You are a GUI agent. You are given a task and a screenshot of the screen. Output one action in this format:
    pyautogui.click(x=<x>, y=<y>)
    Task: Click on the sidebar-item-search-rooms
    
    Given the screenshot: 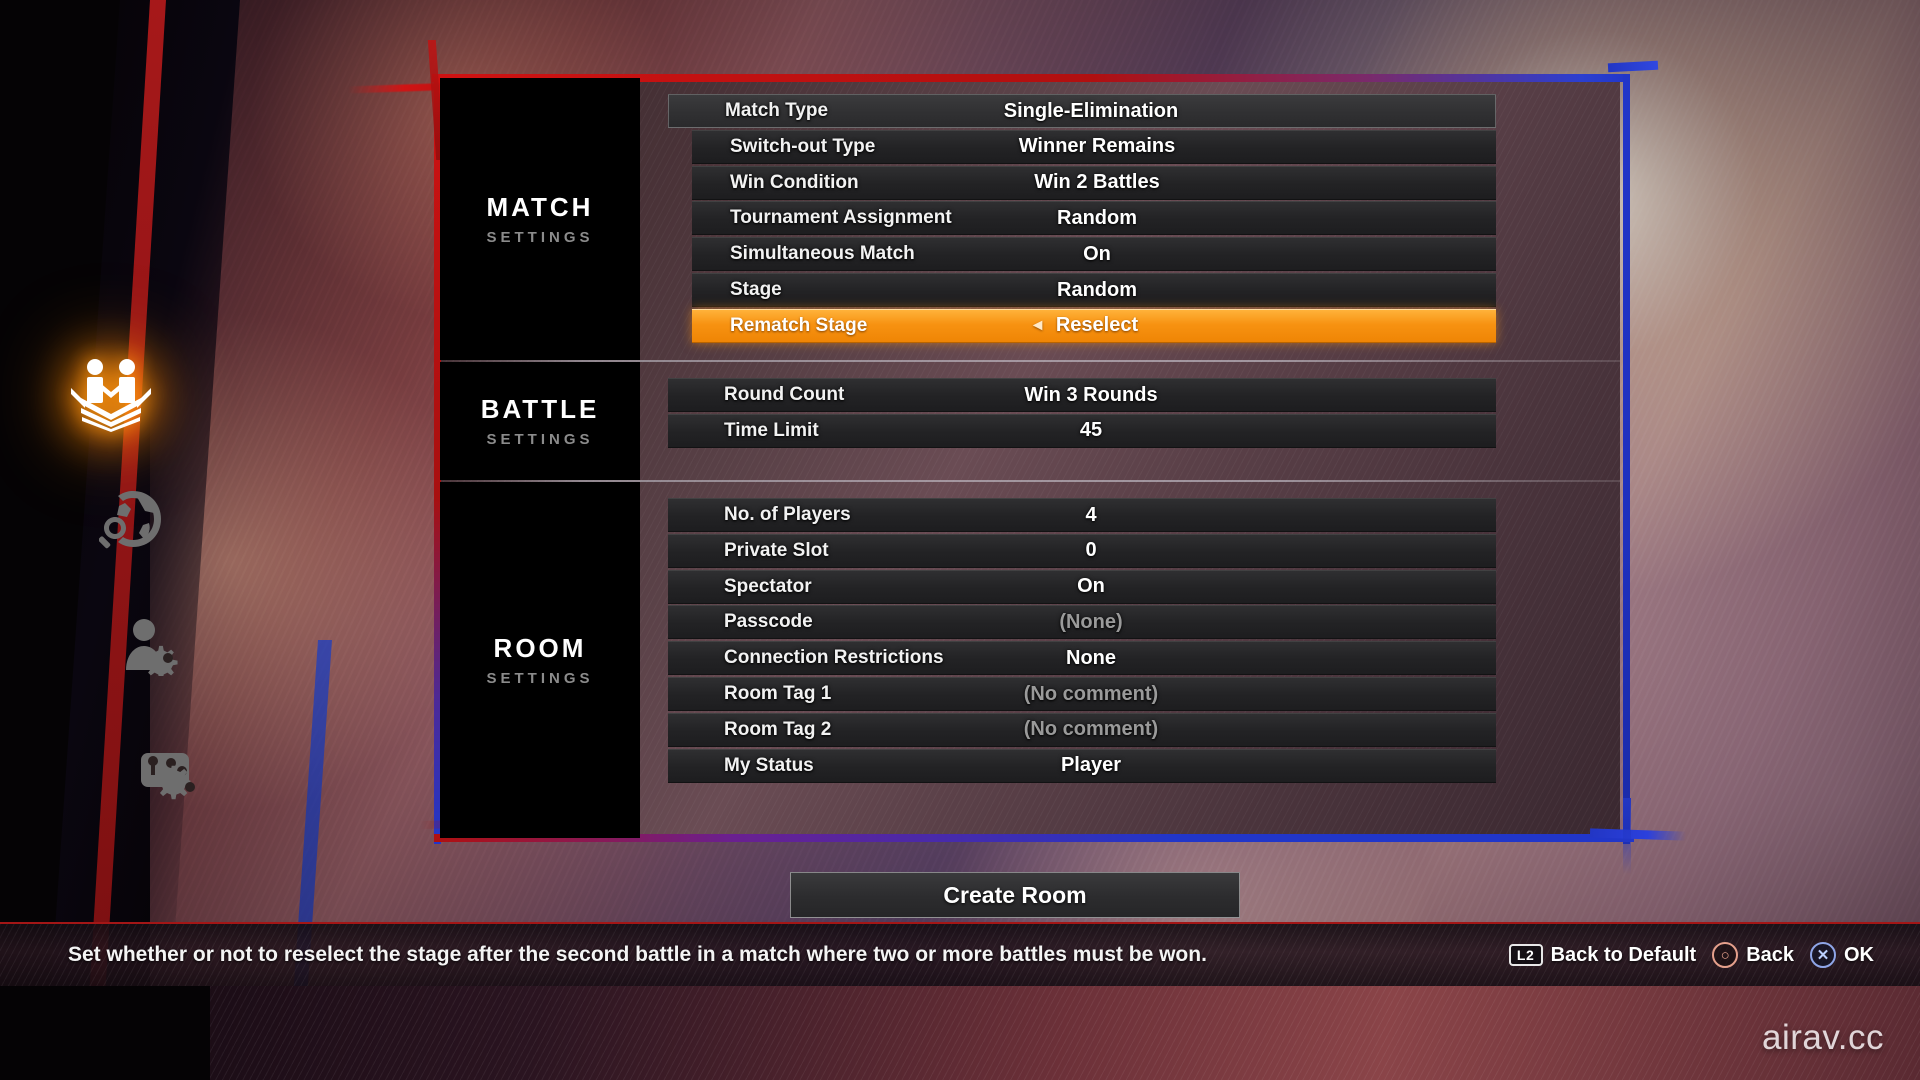 What is the action you would take?
    pyautogui.click(x=133, y=521)
    